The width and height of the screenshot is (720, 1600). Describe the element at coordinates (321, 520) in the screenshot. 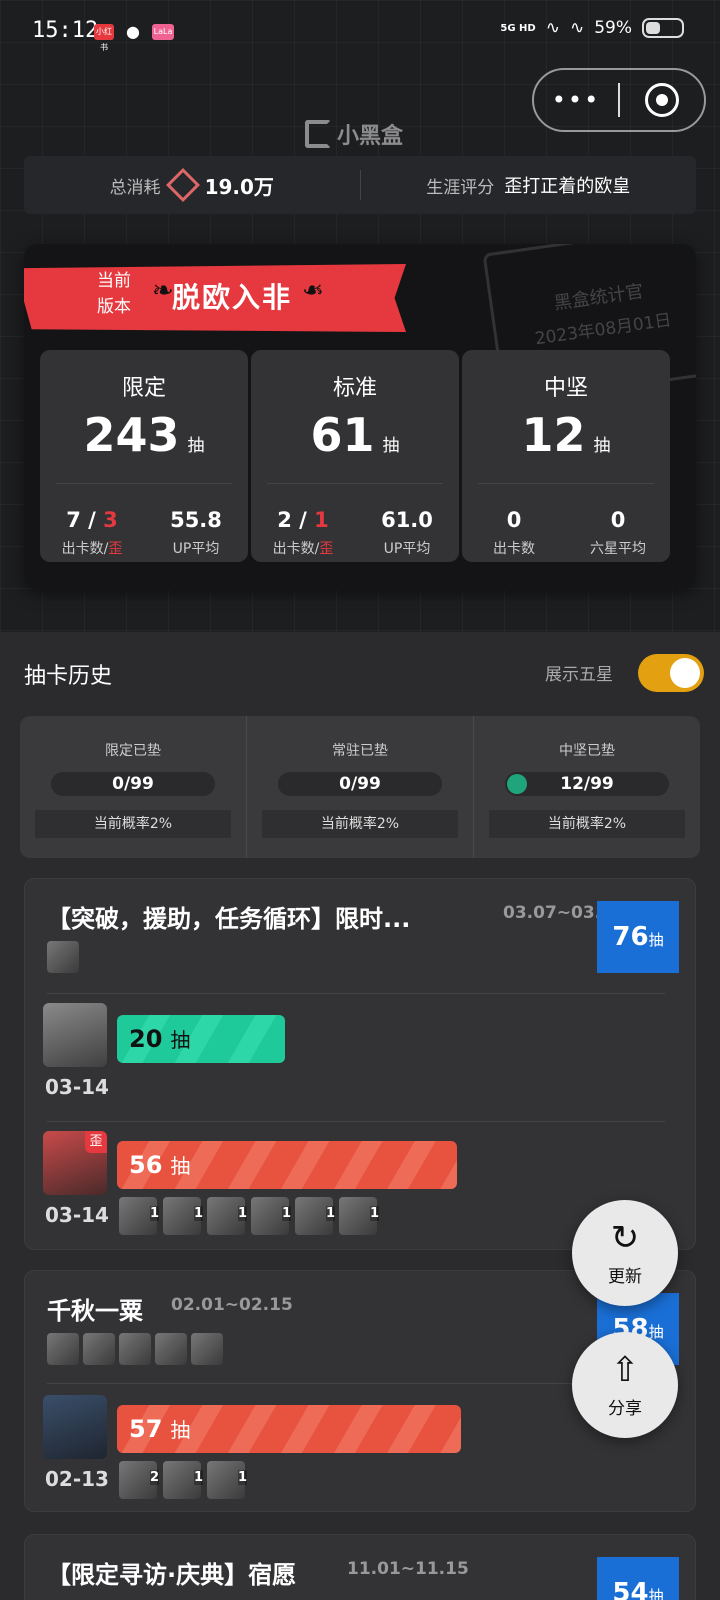

I see `off-value: 1` at that location.